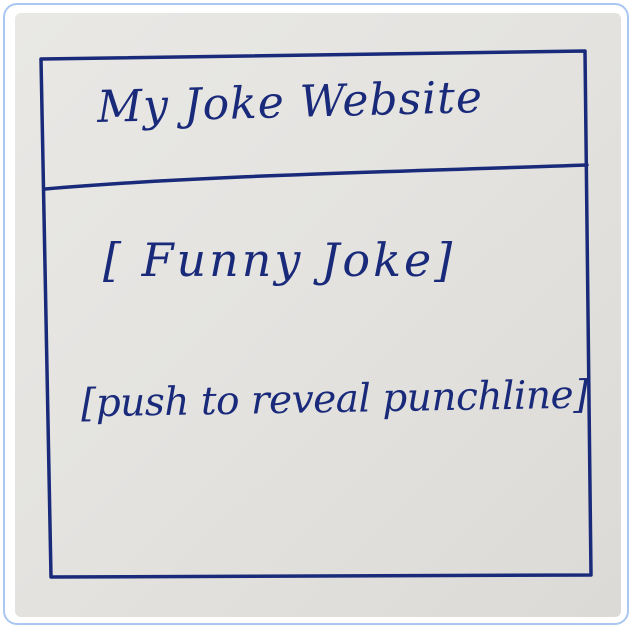 The width and height of the screenshot is (636, 632). Describe the element at coordinates (316, 177) in the screenshot. I see `header-divider` at that location.